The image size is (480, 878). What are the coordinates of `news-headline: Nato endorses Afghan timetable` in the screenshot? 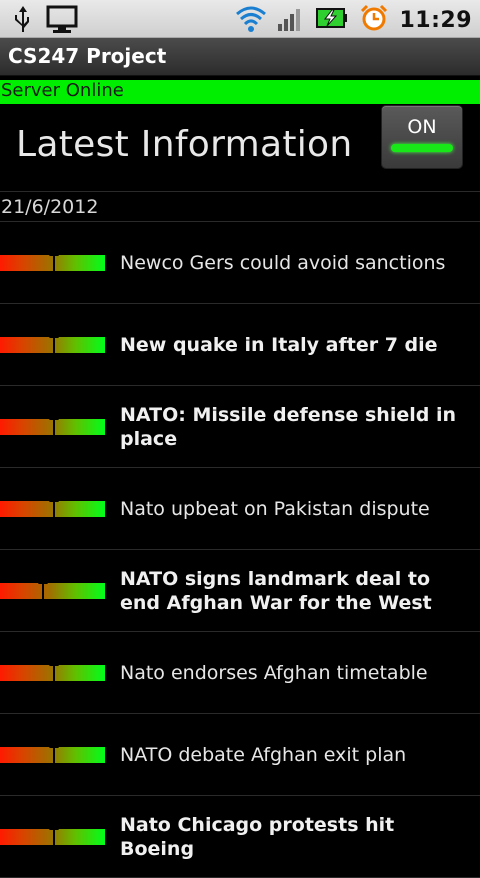 It's located at (274, 672).